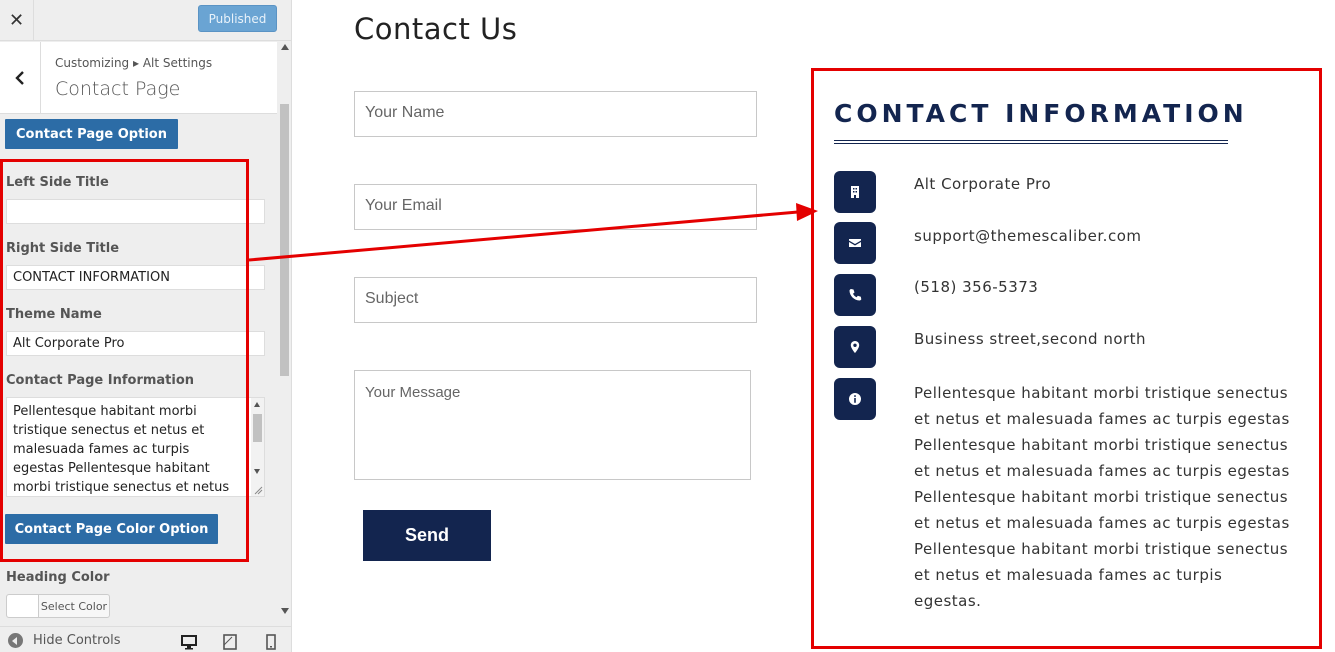 This screenshot has width=1335, height=652. I want to click on contact-info-title: CONTACT INFORMATION, so click(1041, 113).